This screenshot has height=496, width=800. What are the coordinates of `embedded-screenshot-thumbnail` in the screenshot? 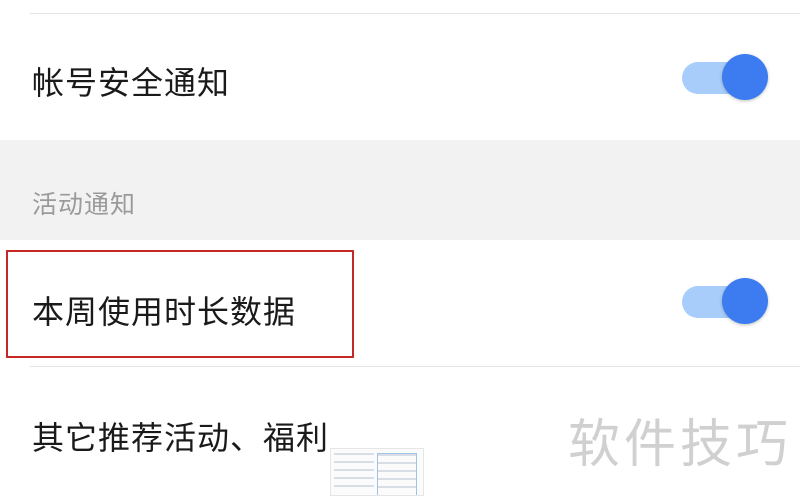 It's located at (377, 472).